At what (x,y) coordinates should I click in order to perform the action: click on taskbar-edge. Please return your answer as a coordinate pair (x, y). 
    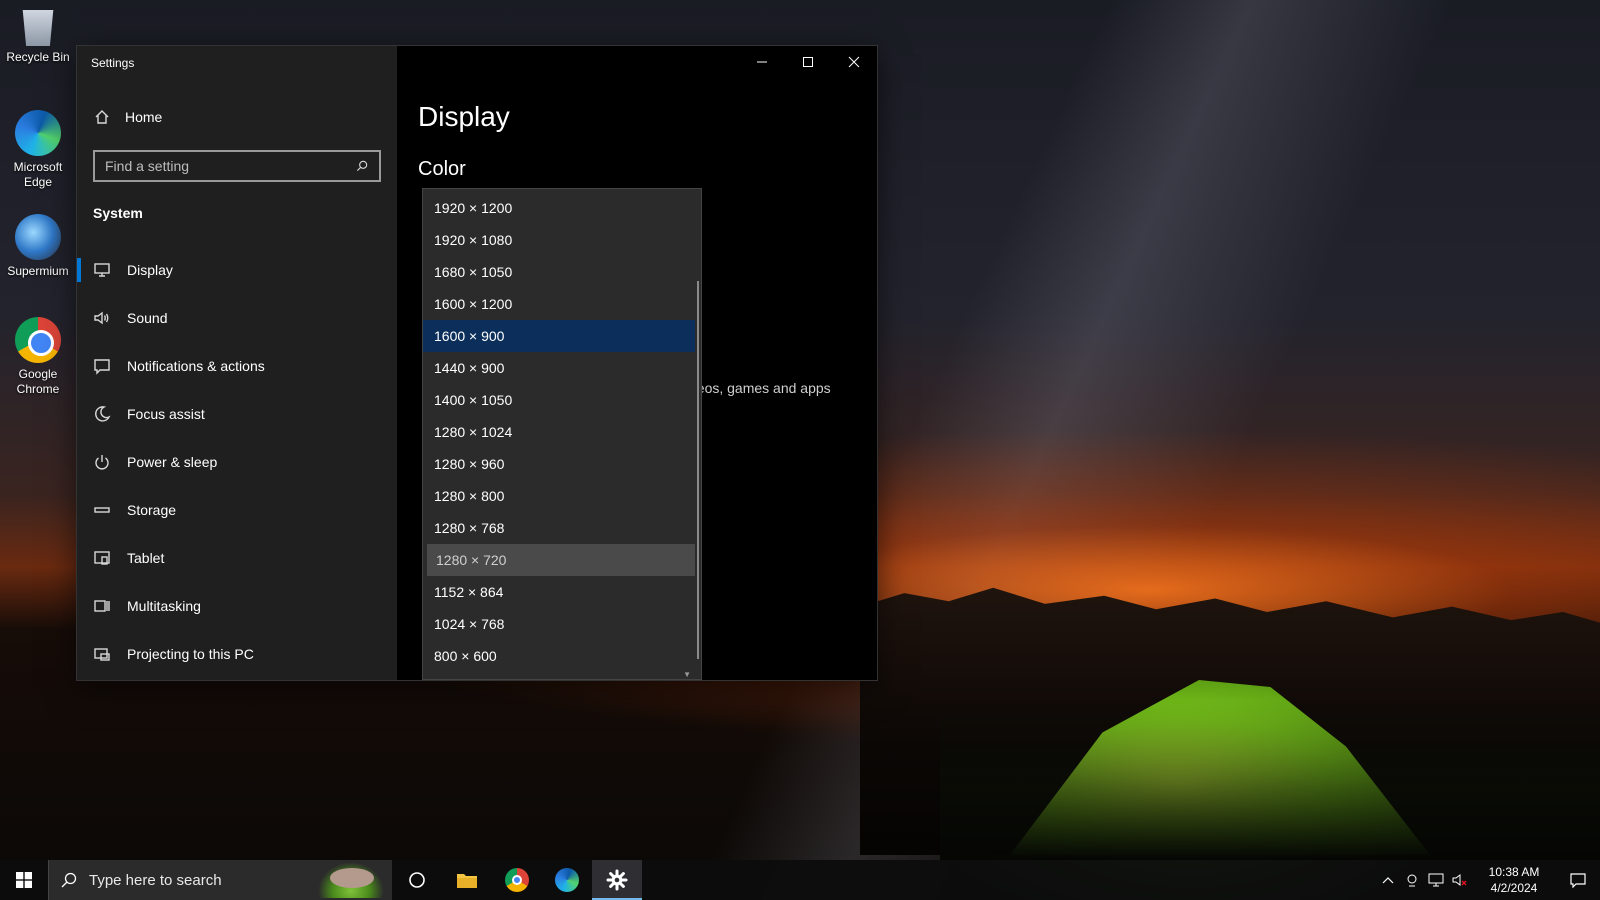
    Looking at the image, I should click on (567, 880).